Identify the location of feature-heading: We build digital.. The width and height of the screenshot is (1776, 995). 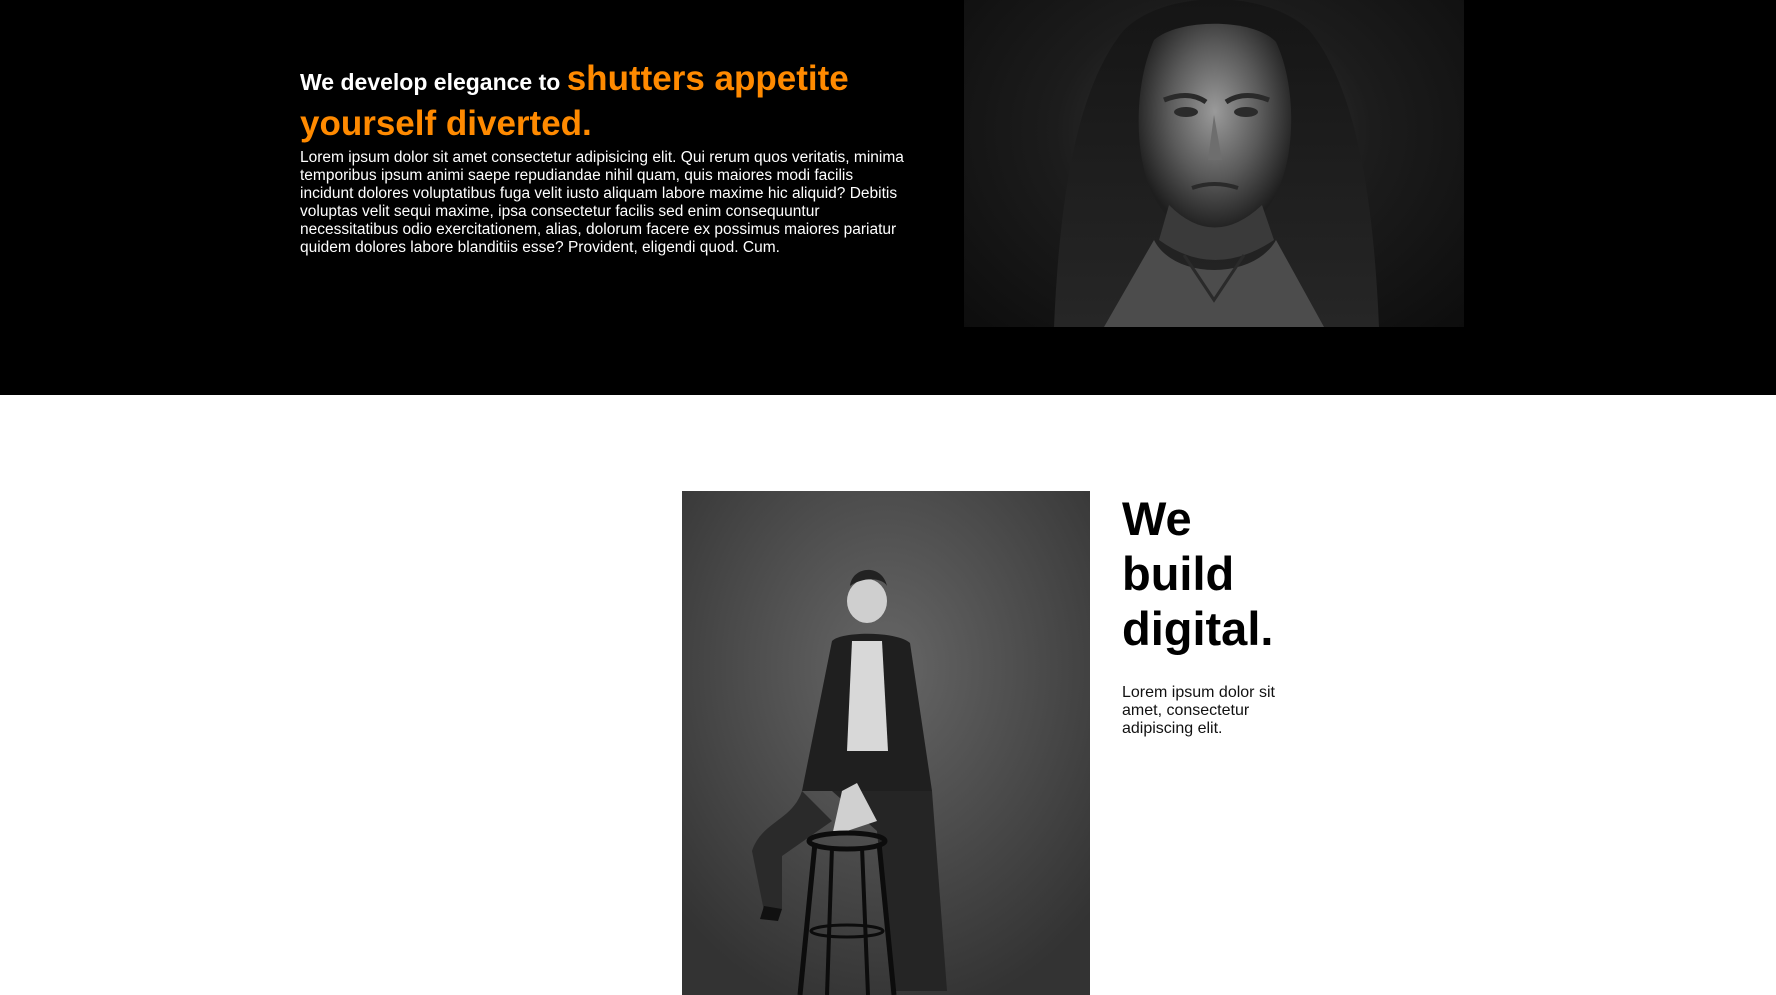
(1198, 573).